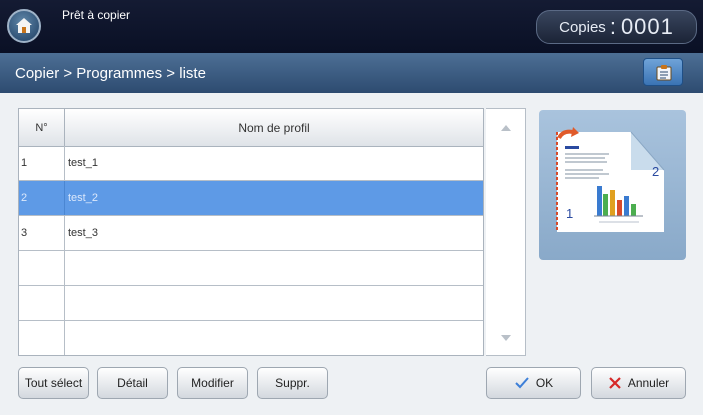 This screenshot has height=415, width=703. I want to click on scroll-up-button, so click(506, 128).